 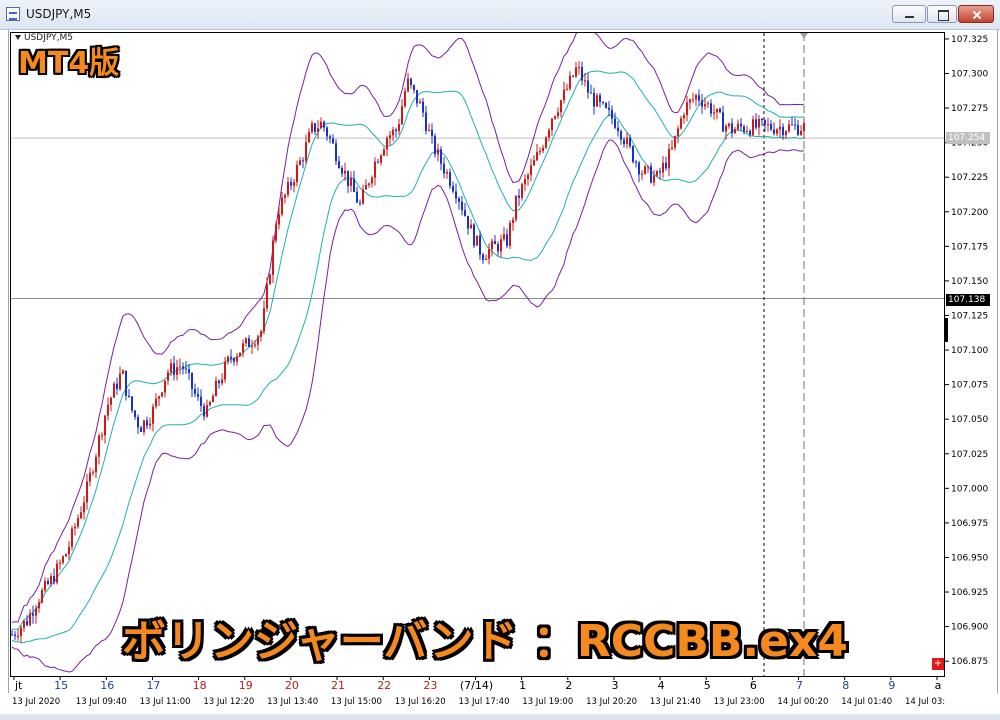 What do you see at coordinates (165, 702) in the screenshot?
I see `time-date-label: 13 Jul 11:00` at bounding box center [165, 702].